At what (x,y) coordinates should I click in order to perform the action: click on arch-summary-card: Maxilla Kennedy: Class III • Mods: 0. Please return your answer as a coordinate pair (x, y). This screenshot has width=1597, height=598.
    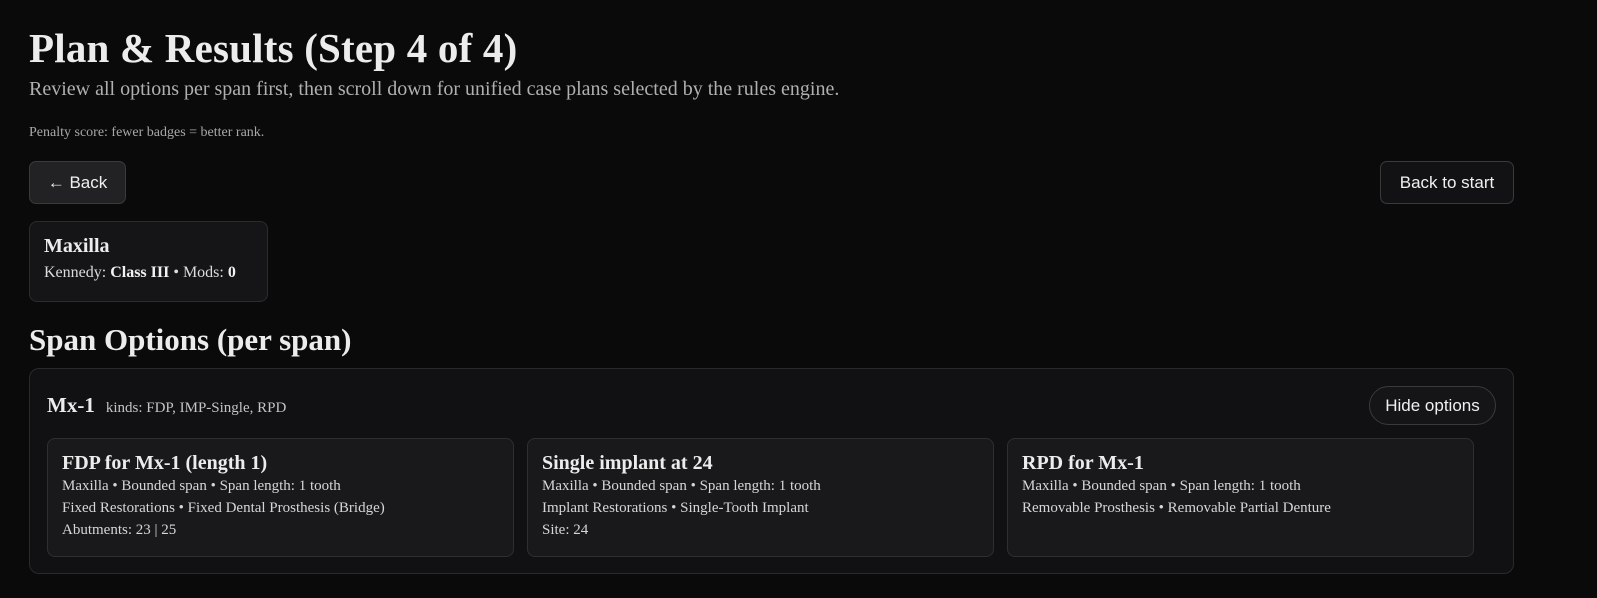
    Looking at the image, I should click on (148, 261).